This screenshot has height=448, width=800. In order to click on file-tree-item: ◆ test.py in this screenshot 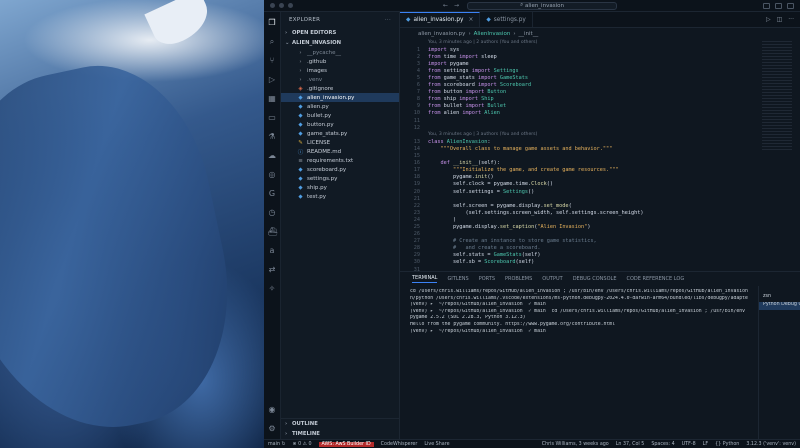, I will do `click(340, 196)`.